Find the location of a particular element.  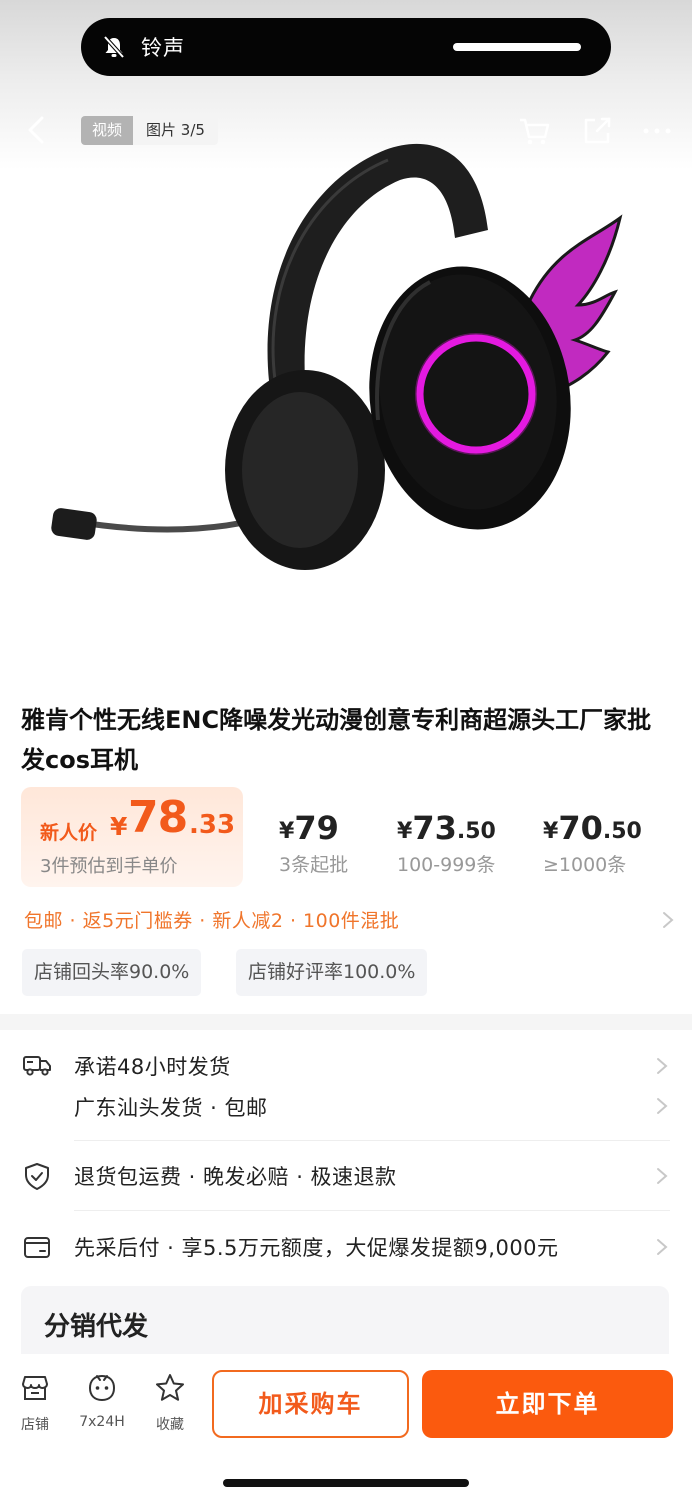

favorite-label: 收藏 is located at coordinates (170, 1425).